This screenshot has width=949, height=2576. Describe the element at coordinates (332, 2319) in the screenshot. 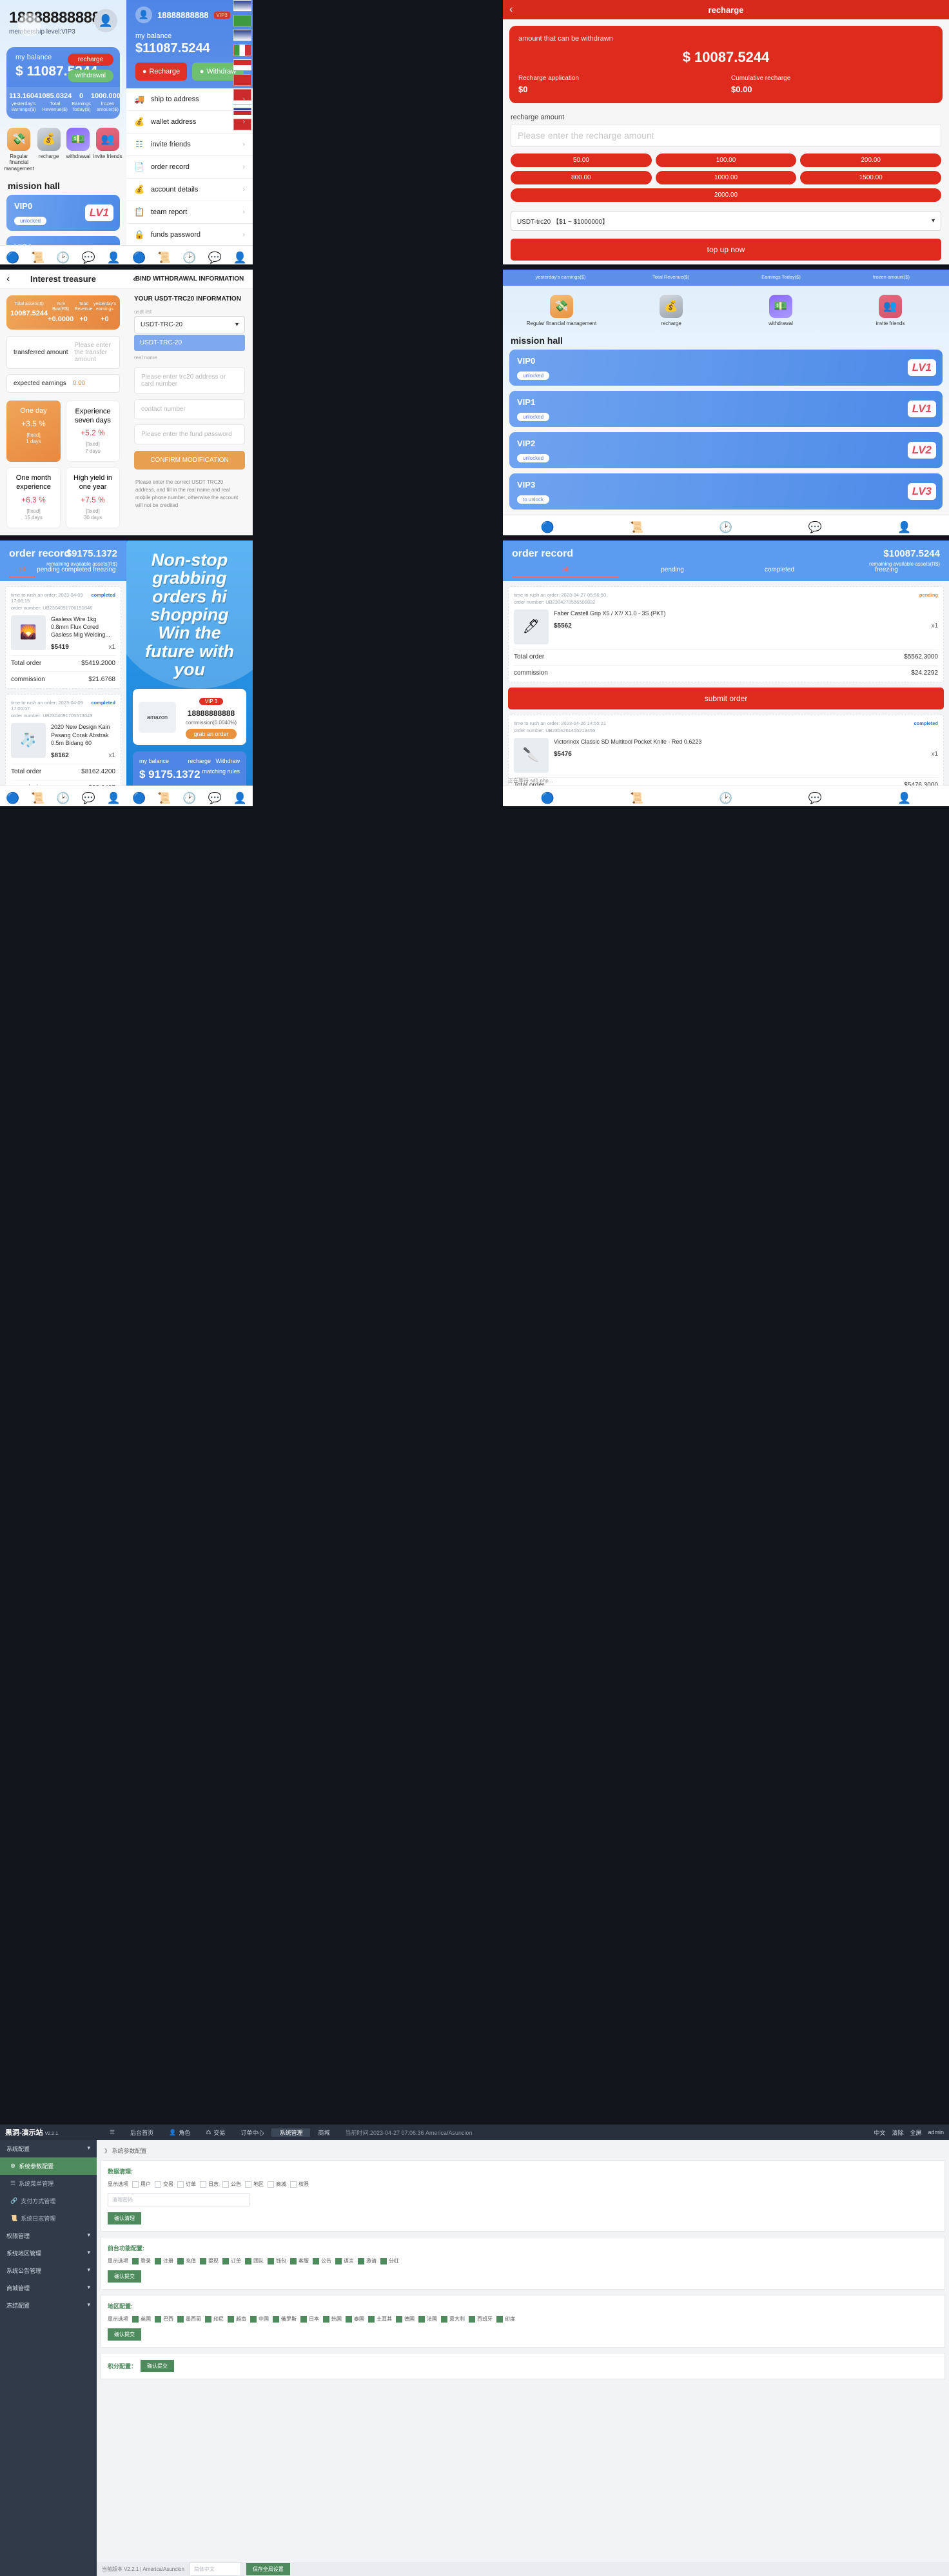

I see `checkbox-option: 韩国` at that location.